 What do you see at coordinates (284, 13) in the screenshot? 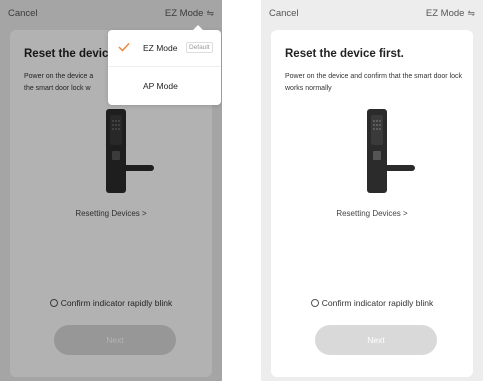
I see `cancel-button: Cancel` at bounding box center [284, 13].